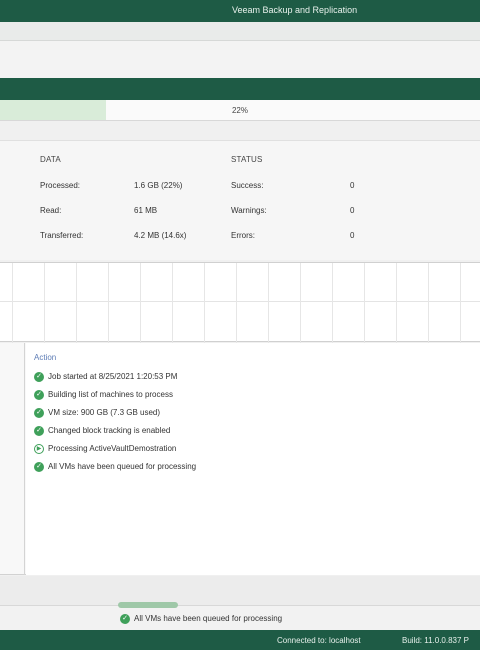 The image size is (480, 650). Describe the element at coordinates (352, 210) in the screenshot. I see `warnings-value: 0` at that location.